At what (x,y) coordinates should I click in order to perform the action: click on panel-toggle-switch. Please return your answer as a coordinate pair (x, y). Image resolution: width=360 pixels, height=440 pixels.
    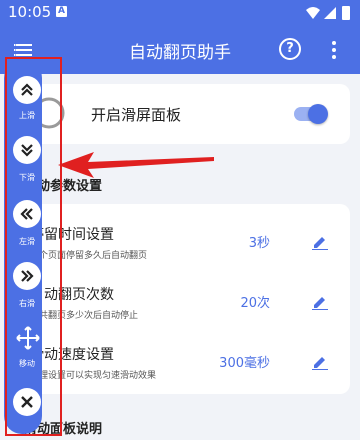
    Looking at the image, I should click on (312, 114).